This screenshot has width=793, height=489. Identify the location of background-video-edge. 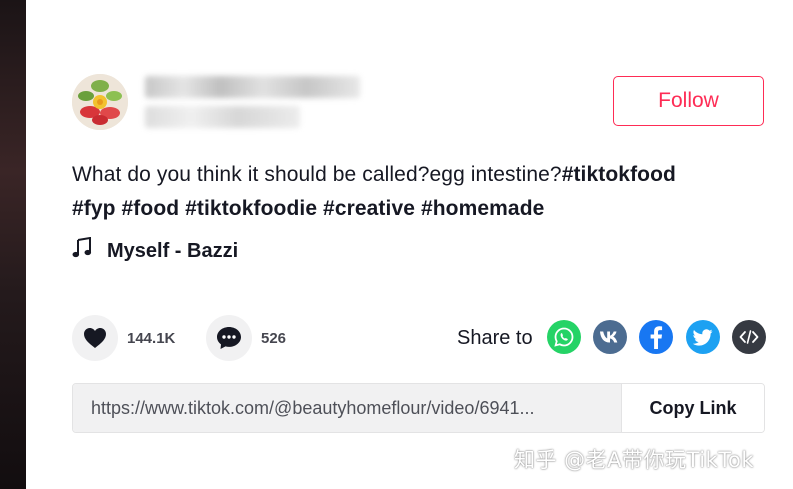
(13, 244).